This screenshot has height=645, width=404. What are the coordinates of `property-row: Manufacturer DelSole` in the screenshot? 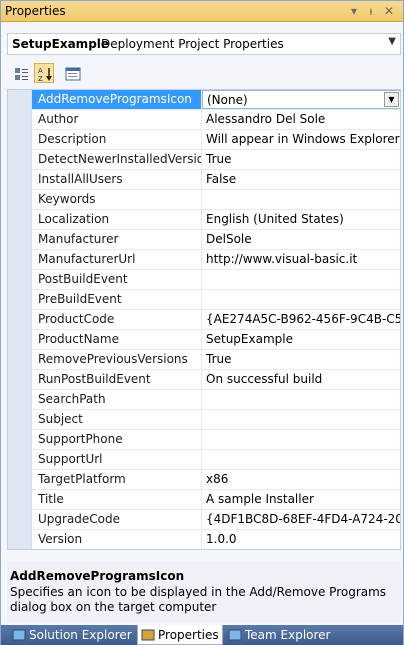 It's located at (216, 240).